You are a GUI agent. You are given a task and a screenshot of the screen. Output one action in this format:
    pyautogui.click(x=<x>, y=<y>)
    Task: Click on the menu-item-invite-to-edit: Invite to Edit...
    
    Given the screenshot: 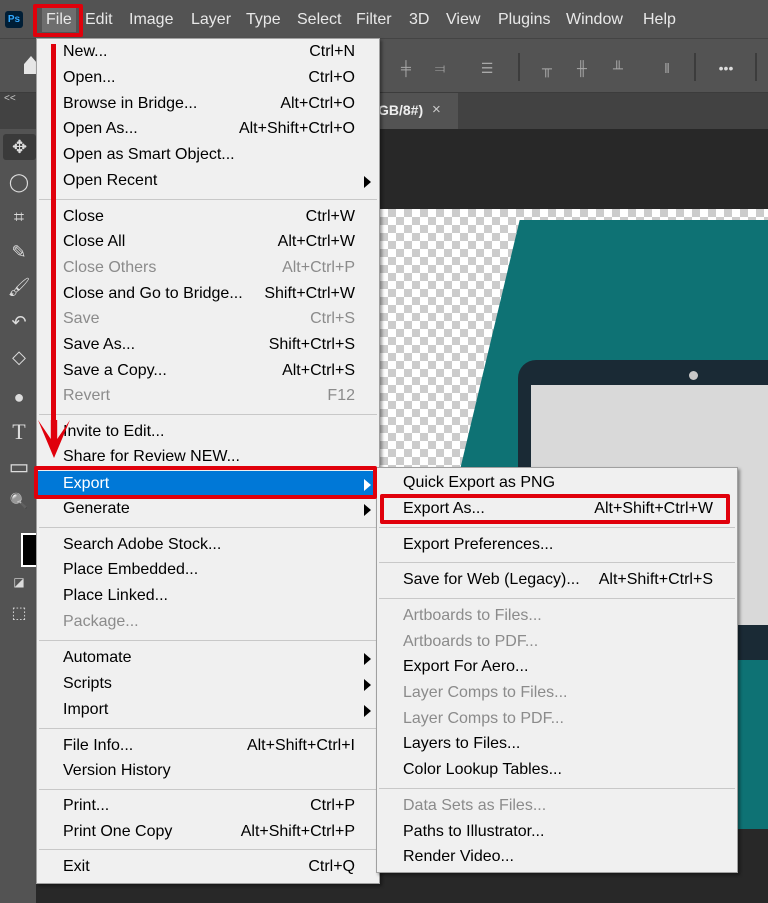 What is the action you would take?
    pyautogui.click(x=208, y=432)
    